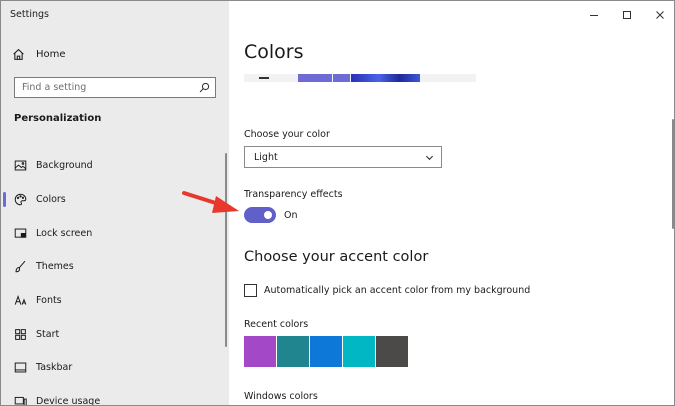 The width and height of the screenshot is (675, 406). What do you see at coordinates (291, 215) in the screenshot?
I see `transparency-state: On` at bounding box center [291, 215].